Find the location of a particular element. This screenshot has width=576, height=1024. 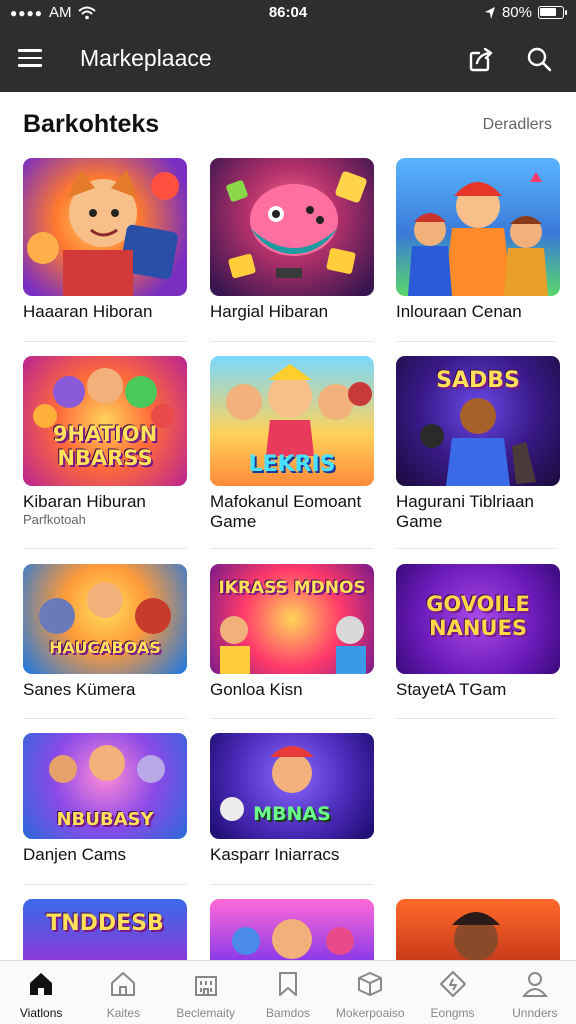

nav-item-eongms: Eongms is located at coordinates (452, 992).